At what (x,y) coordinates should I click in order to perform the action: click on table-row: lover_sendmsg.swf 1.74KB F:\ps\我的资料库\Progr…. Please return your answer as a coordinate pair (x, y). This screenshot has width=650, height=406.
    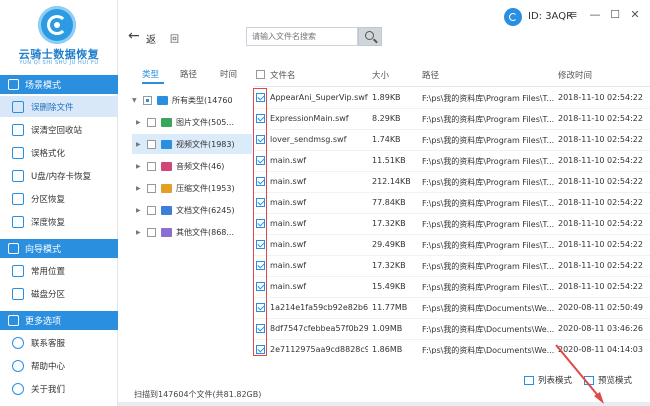
    Looking at the image, I should click on (452, 140).